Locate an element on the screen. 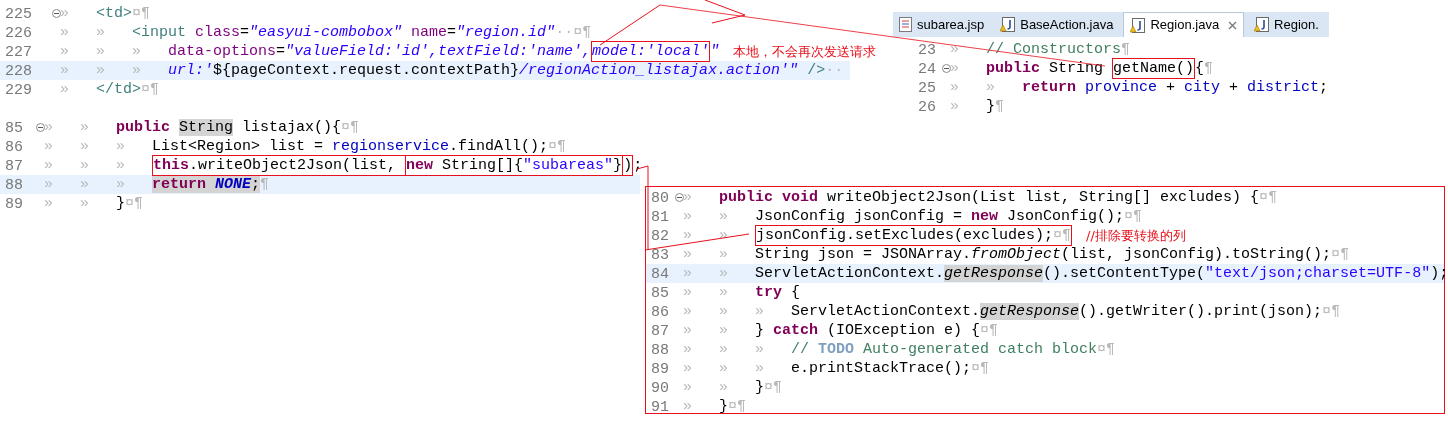 The height and width of the screenshot is (426, 1448). editor-tab: BaseAction.java is located at coordinates (1057, 24).